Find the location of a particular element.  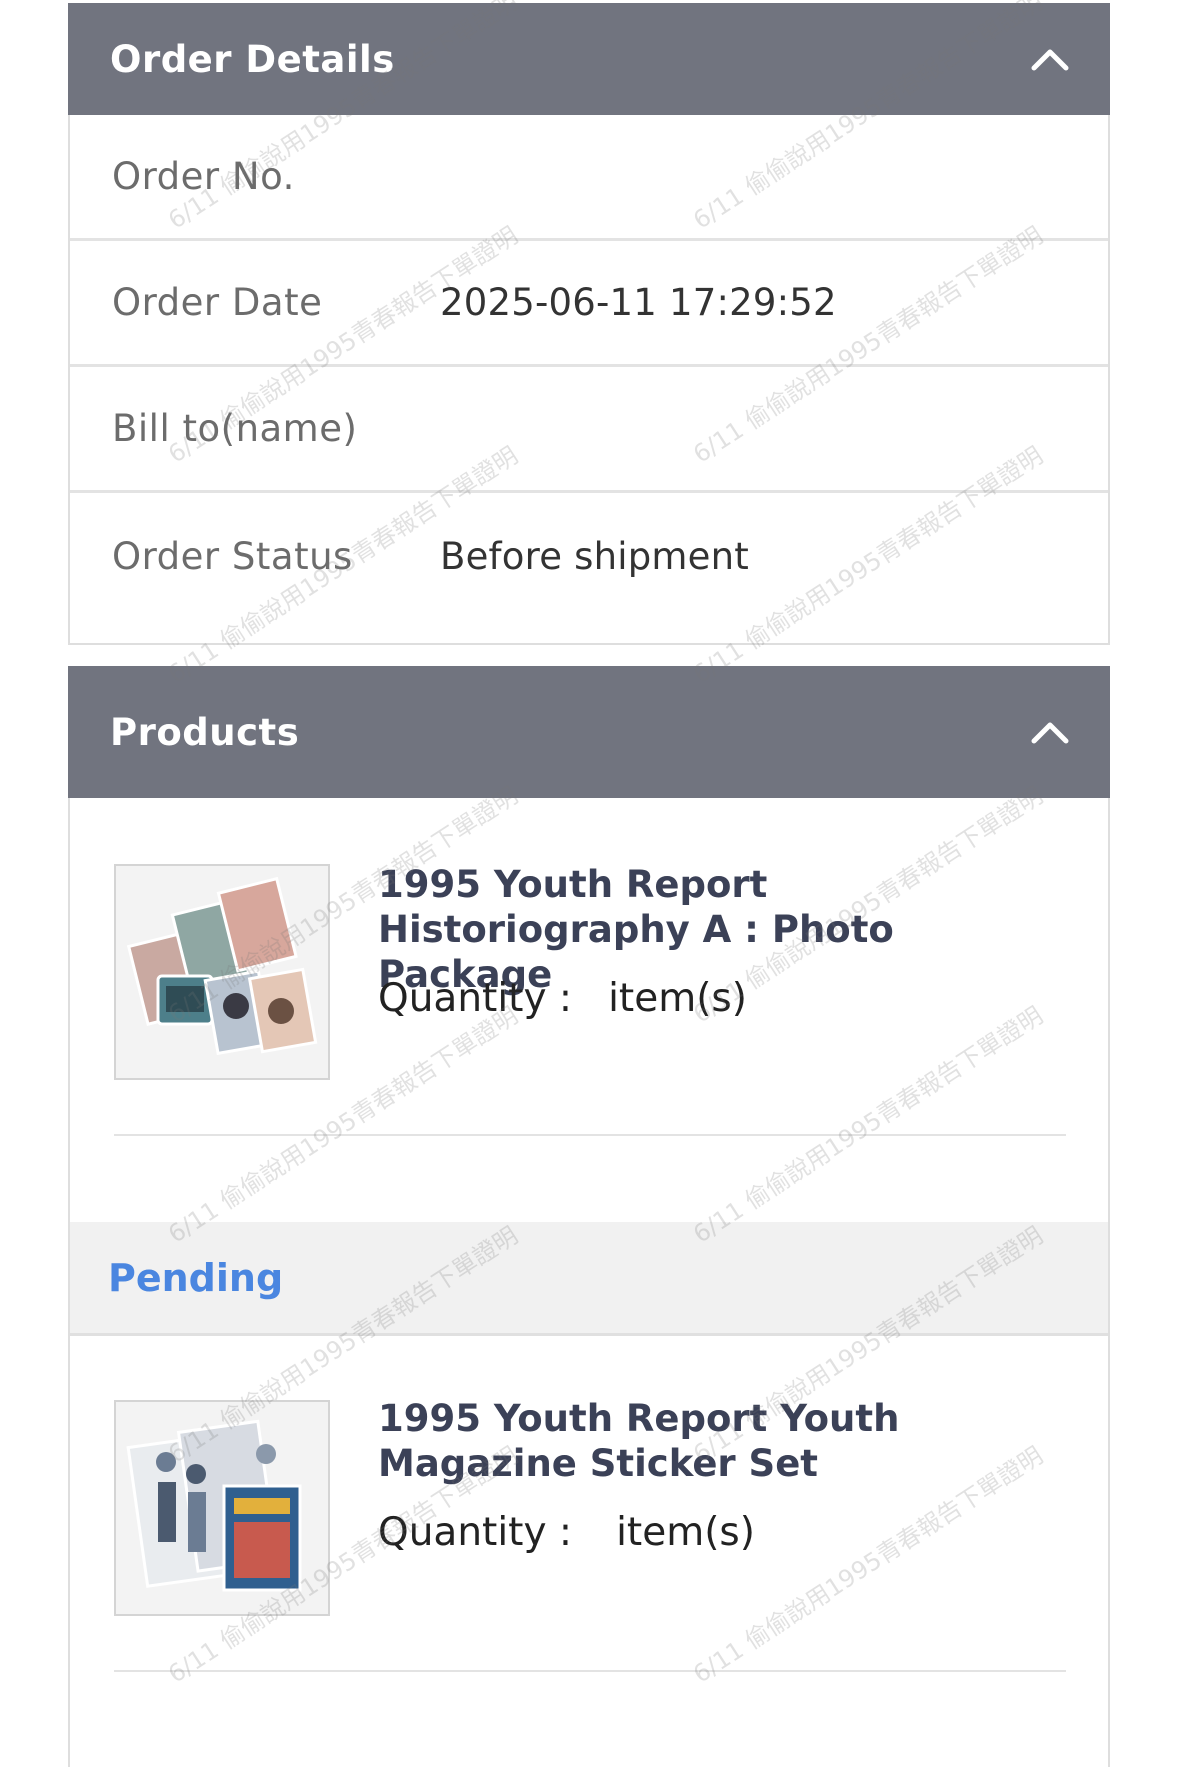

order-date-label: Order Date is located at coordinates (217, 302).